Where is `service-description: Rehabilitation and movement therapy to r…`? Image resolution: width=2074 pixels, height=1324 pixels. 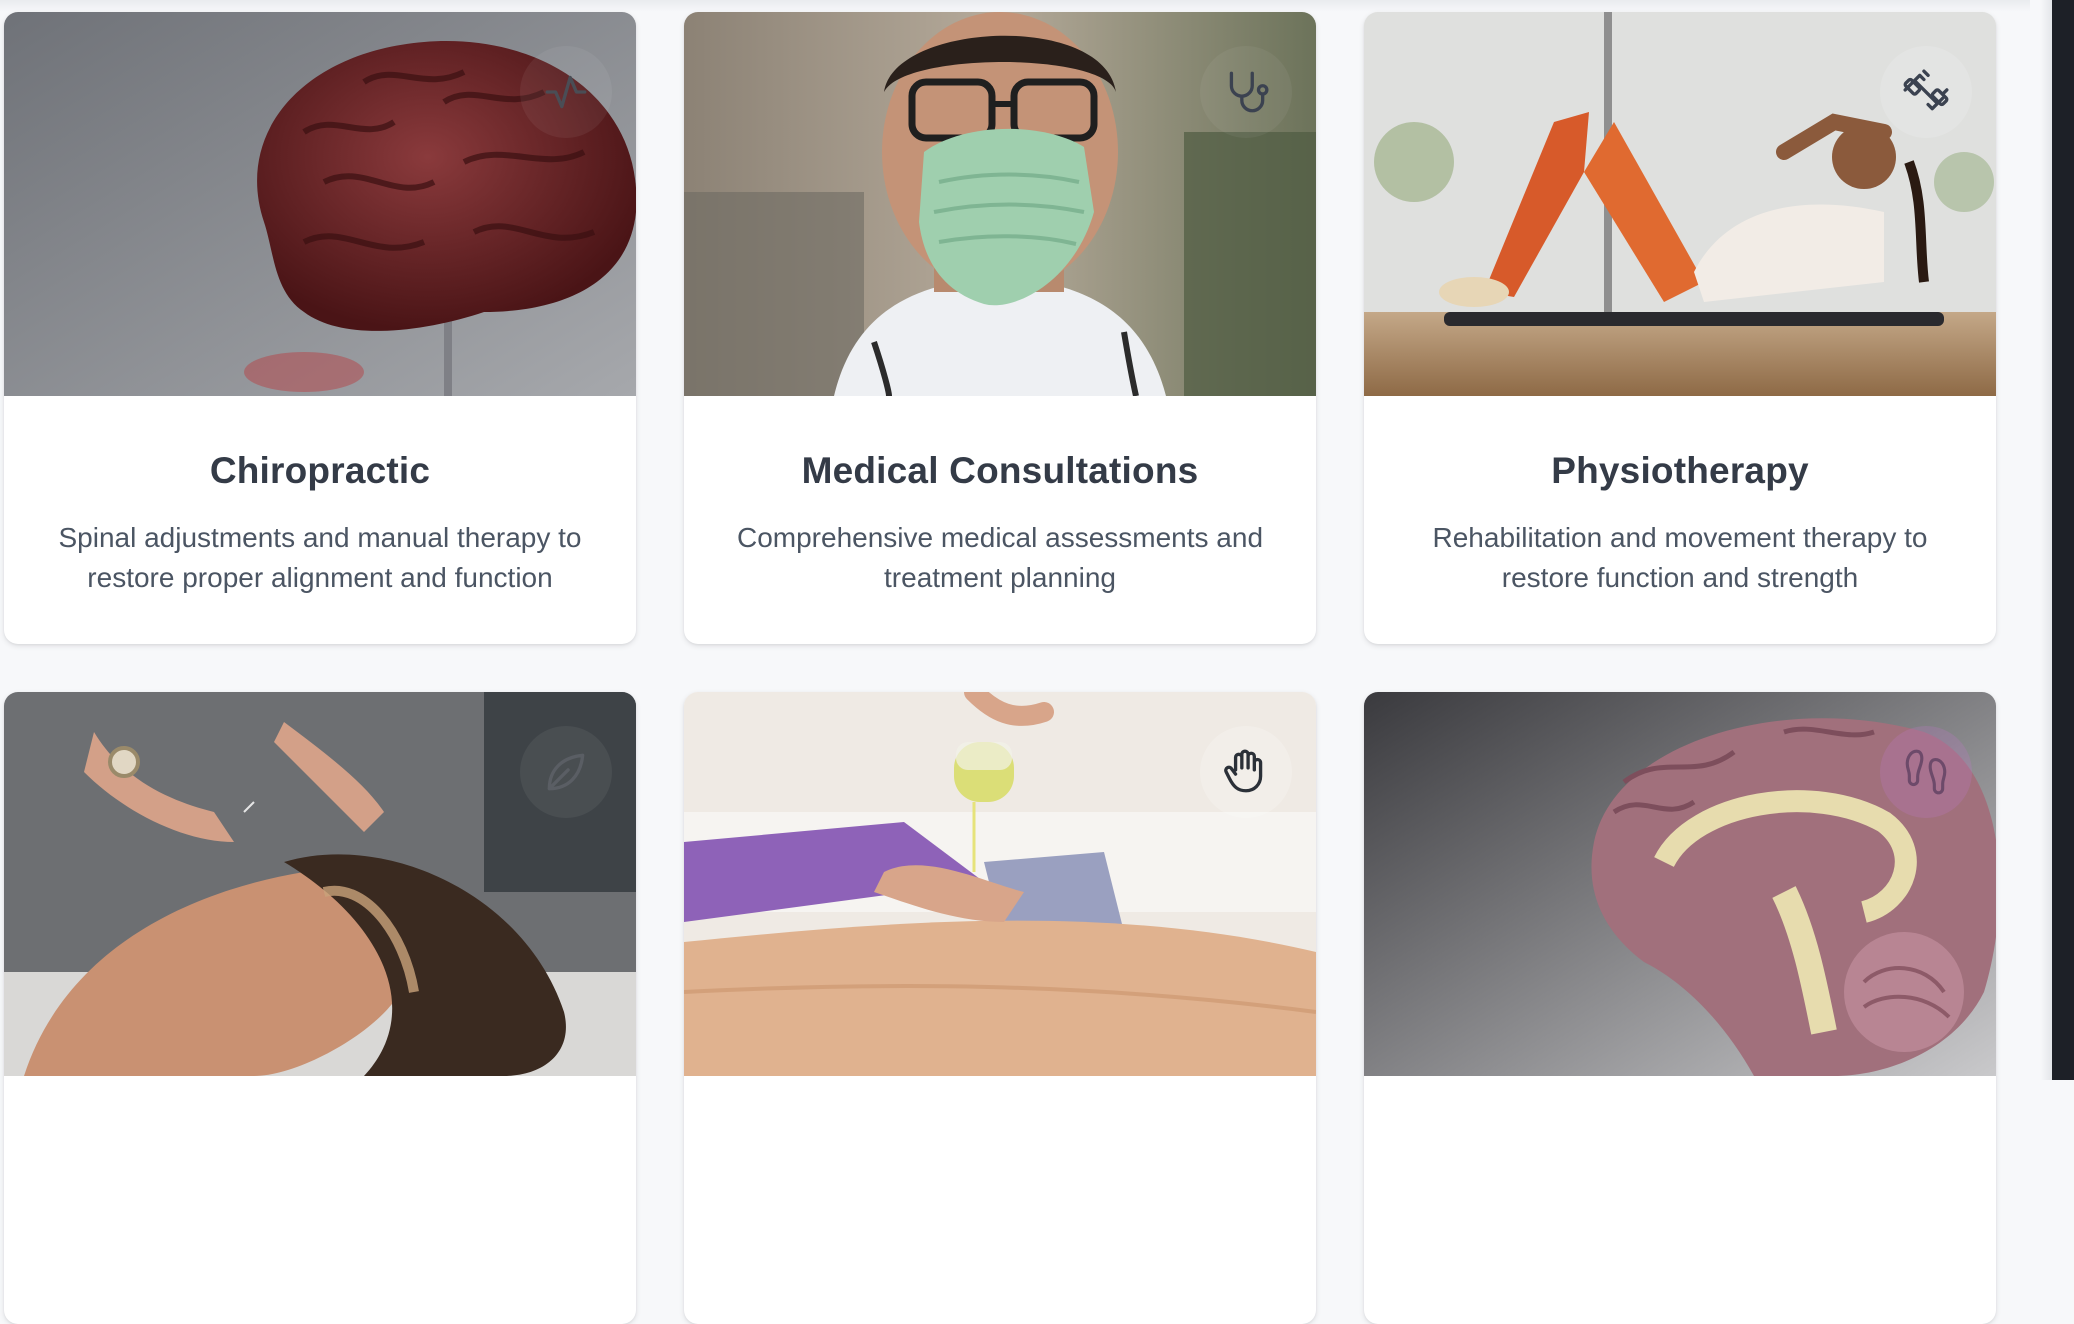 service-description: Rehabilitation and movement therapy to r… is located at coordinates (1680, 557).